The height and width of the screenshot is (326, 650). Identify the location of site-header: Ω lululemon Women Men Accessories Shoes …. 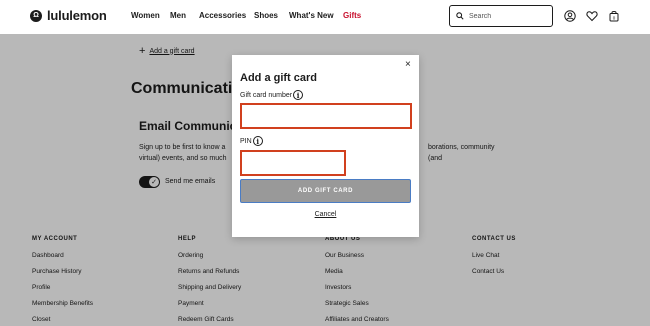
(325, 17).